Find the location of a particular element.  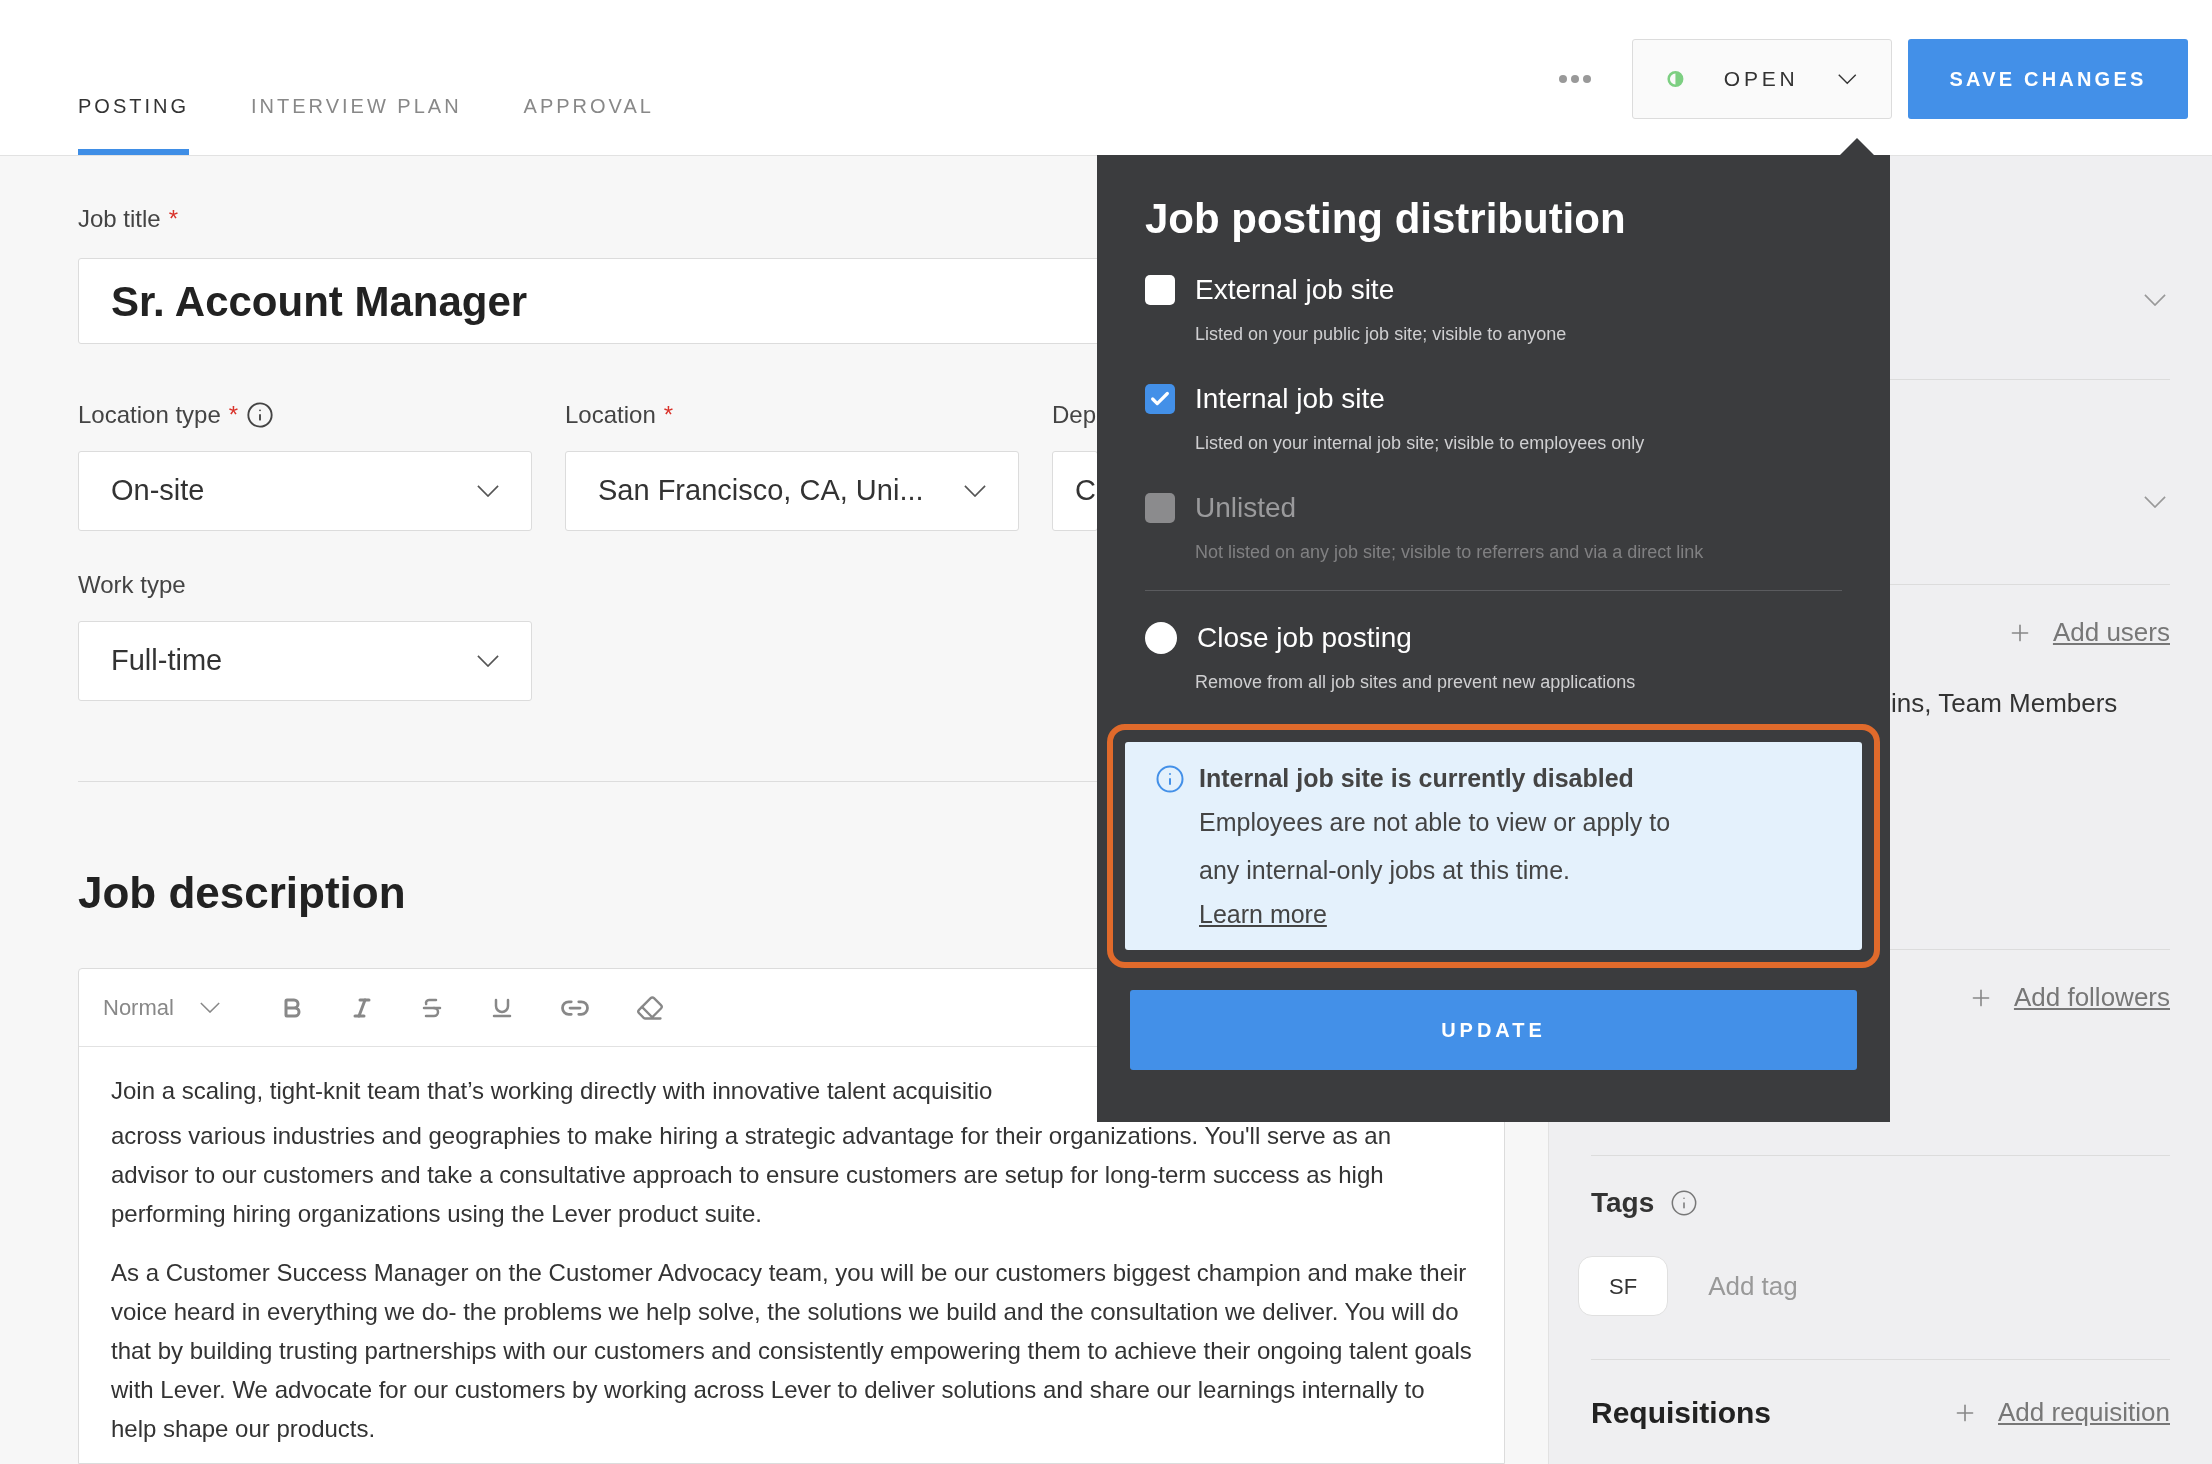

member-list-text: ins, Team Members is located at coordinates (2005, 703).